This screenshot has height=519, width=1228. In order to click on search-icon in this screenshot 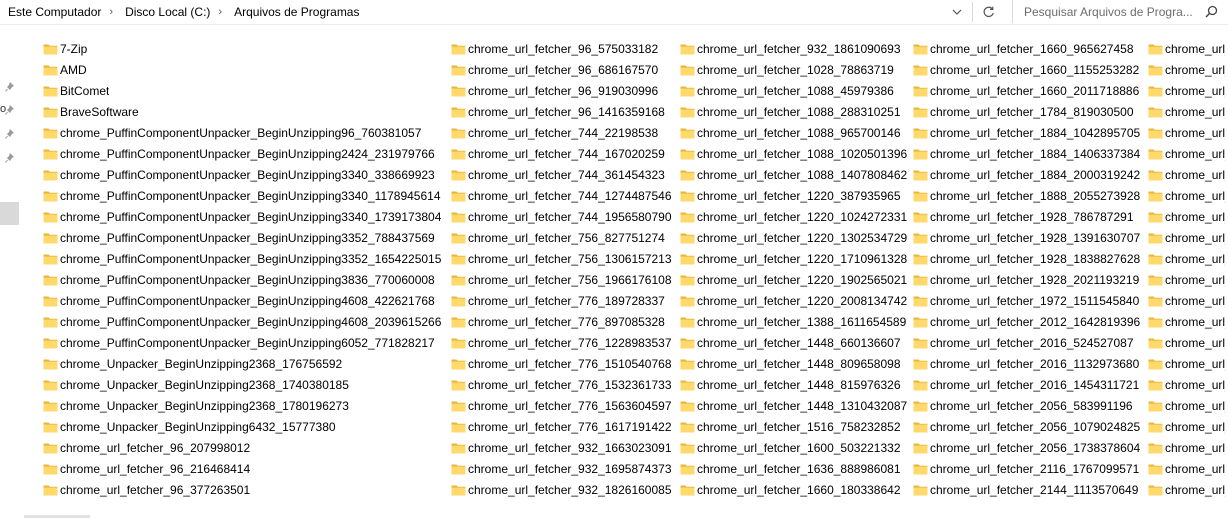, I will do `click(1211, 11)`.